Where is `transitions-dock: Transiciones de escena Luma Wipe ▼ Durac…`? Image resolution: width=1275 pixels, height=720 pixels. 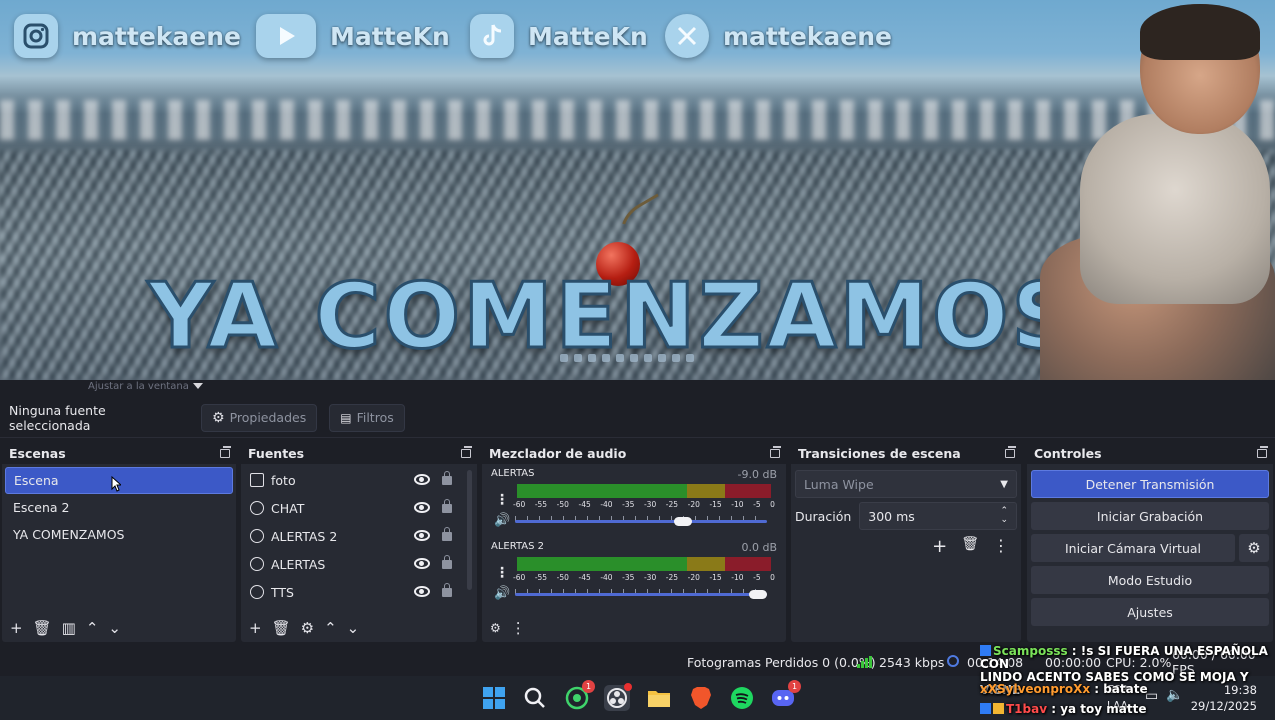 transitions-dock: Transiciones de escena Luma Wipe ▼ Durac… is located at coordinates (906, 542).